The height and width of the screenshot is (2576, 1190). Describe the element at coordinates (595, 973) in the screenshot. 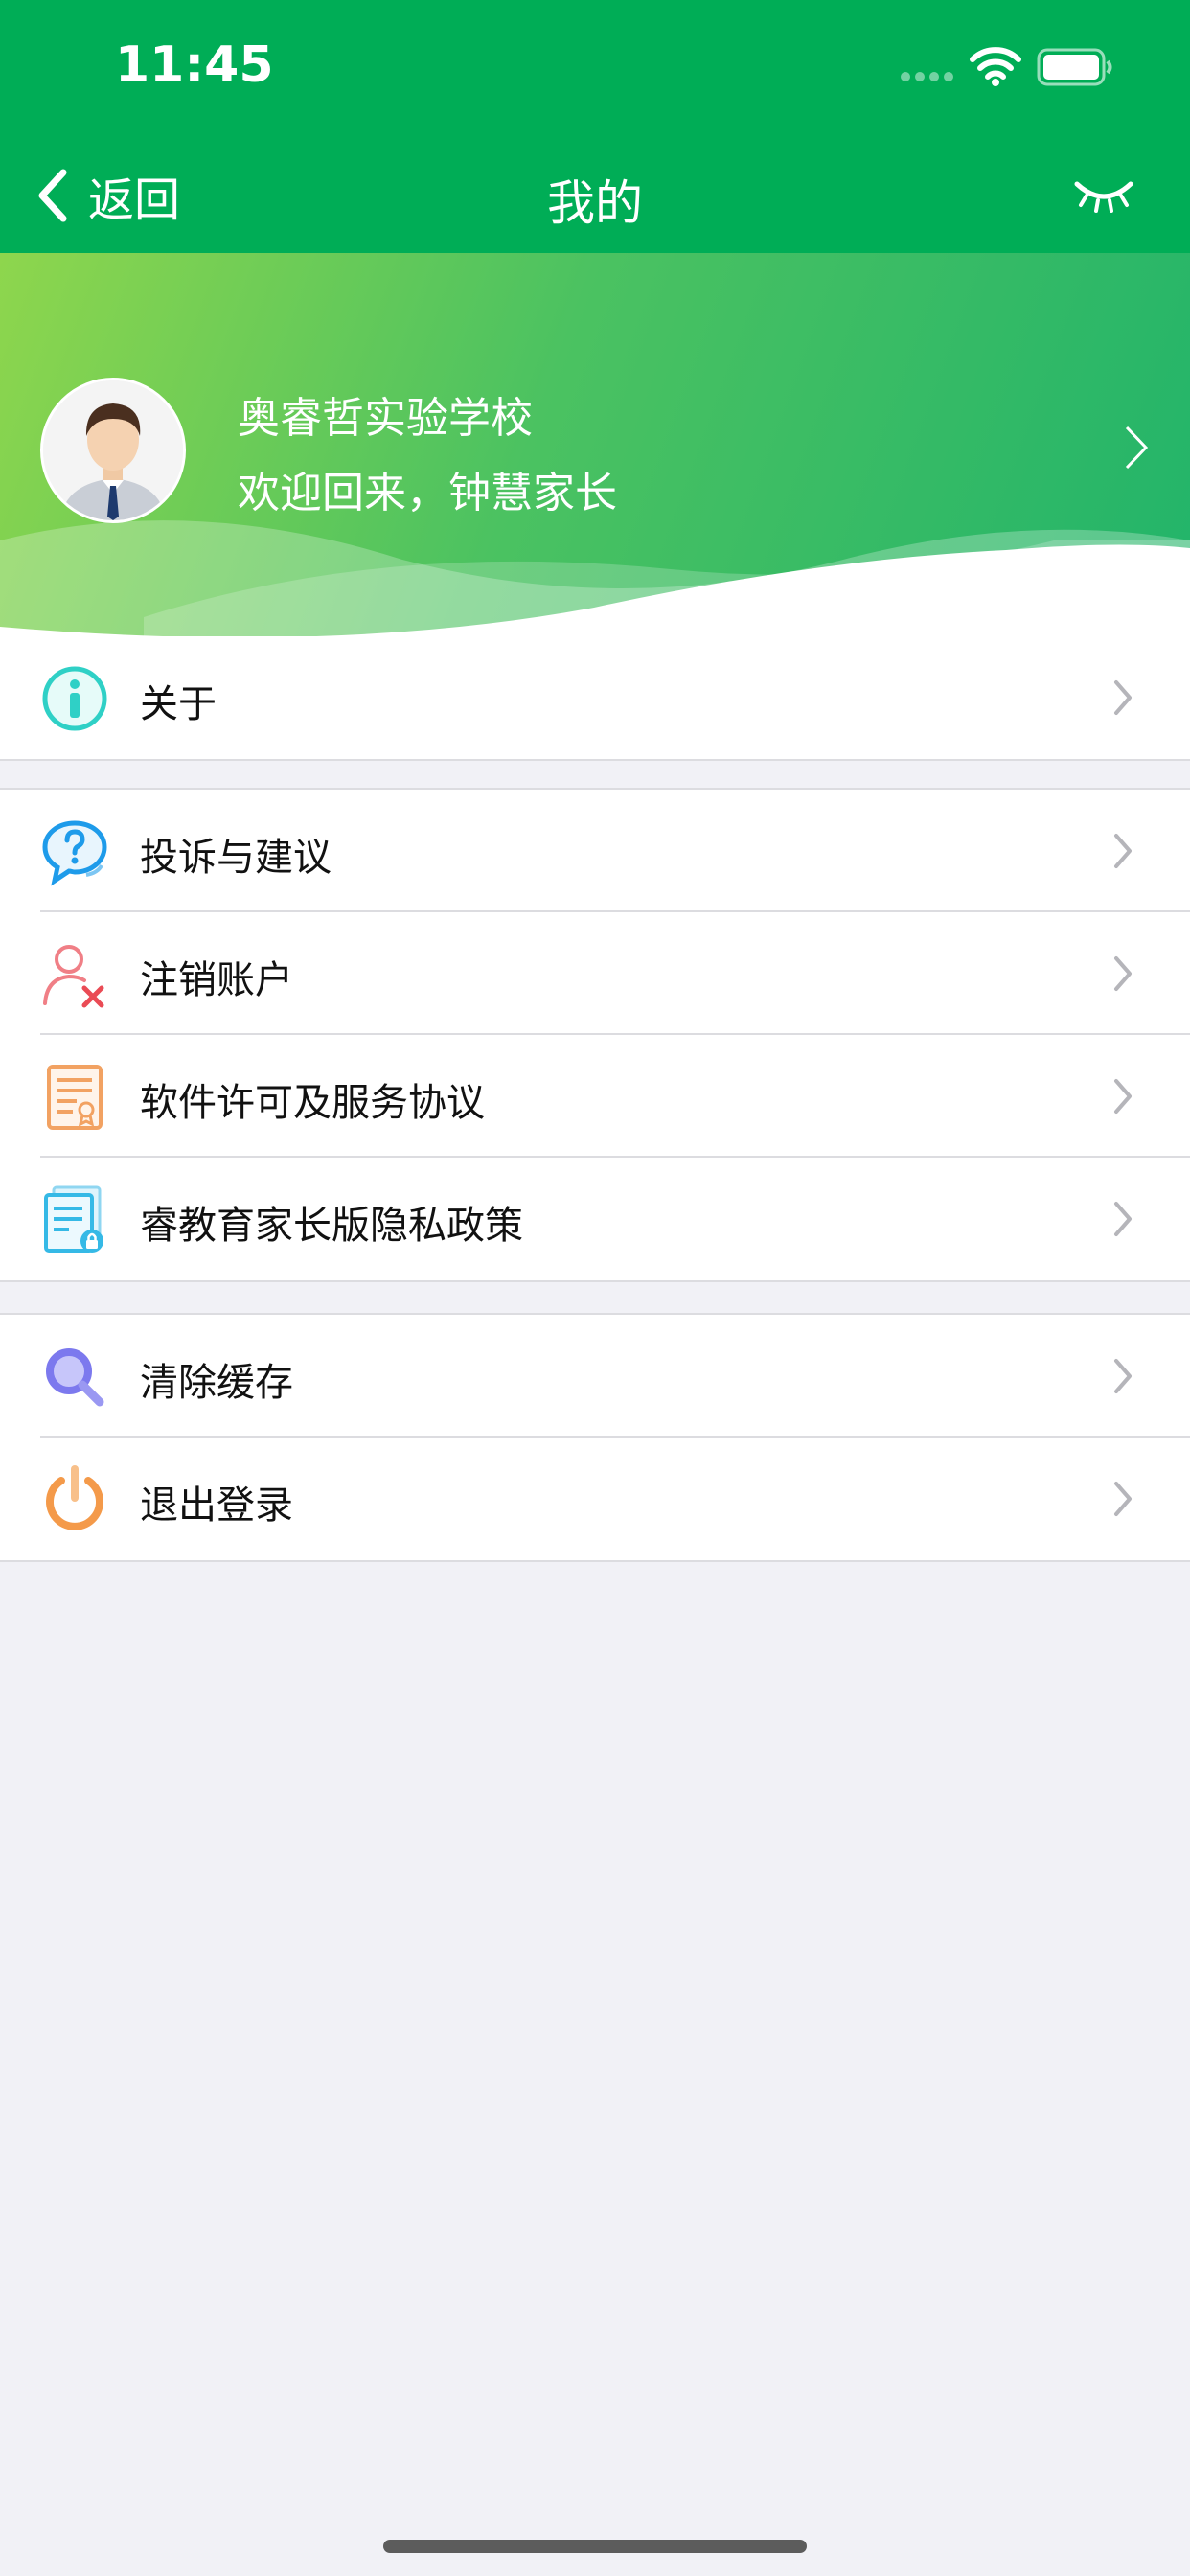

I see `menu-item-cancel-account: 注销账户` at that location.